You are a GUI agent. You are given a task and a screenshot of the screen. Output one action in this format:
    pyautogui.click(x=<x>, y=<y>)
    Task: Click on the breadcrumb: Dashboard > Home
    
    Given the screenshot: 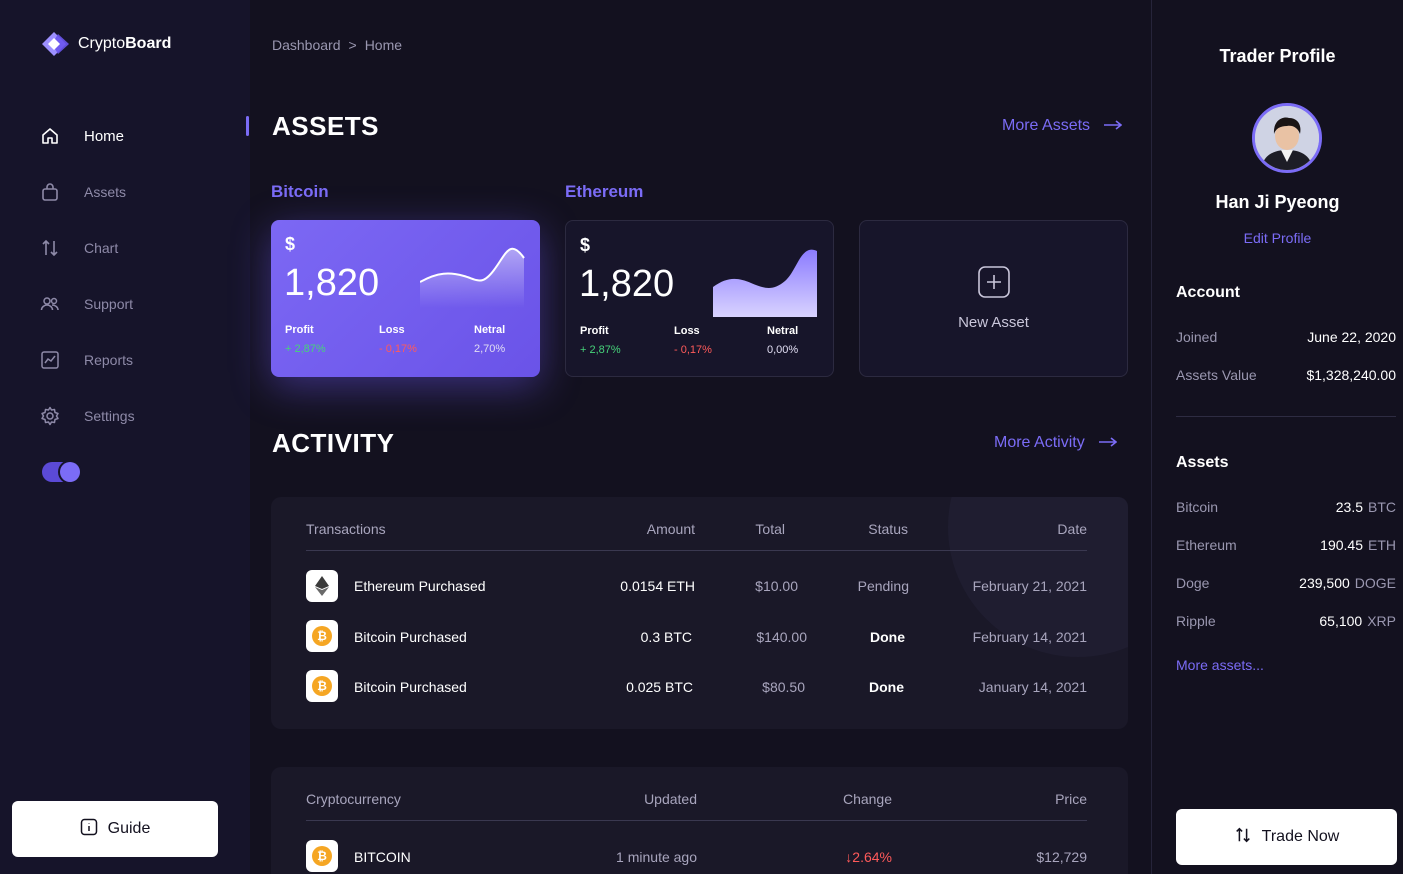 What is the action you would take?
    pyautogui.click(x=337, y=45)
    